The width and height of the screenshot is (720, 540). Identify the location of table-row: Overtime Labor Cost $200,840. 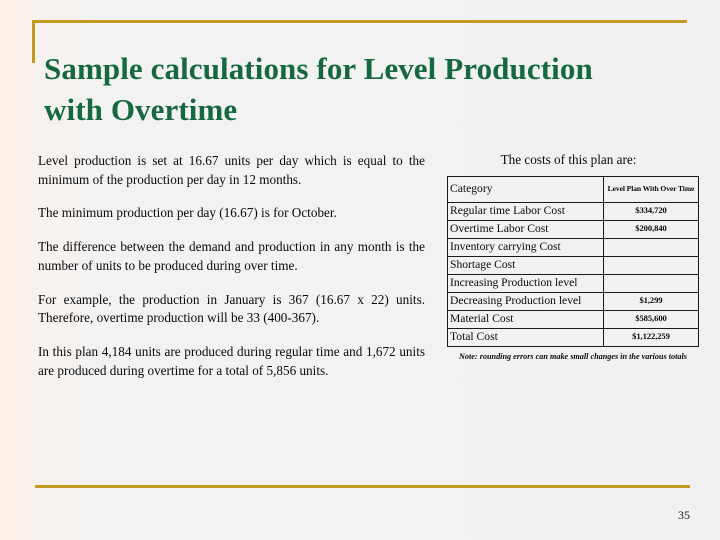
(573, 229).